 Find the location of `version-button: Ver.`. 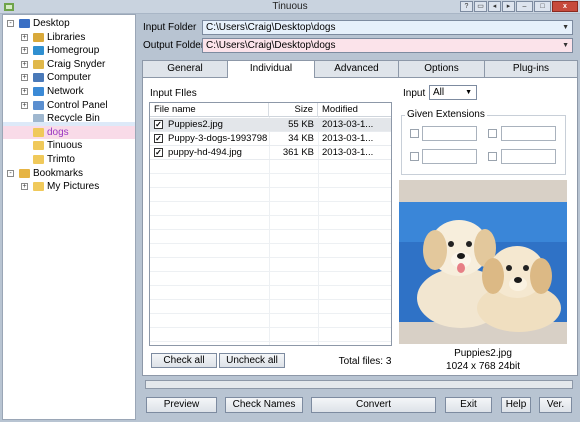

version-button: Ver. is located at coordinates (555, 405).